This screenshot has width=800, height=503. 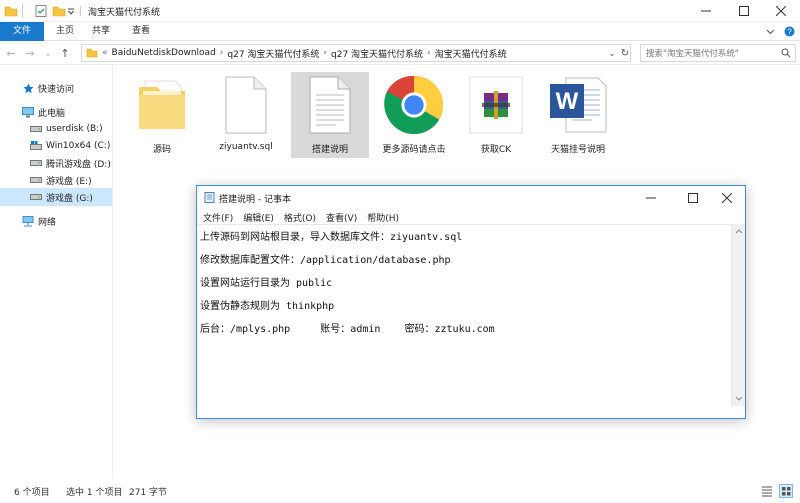 What do you see at coordinates (471, 53) in the screenshot?
I see `breadcrumb-item: 淘宝天猫代付系统` at bounding box center [471, 53].